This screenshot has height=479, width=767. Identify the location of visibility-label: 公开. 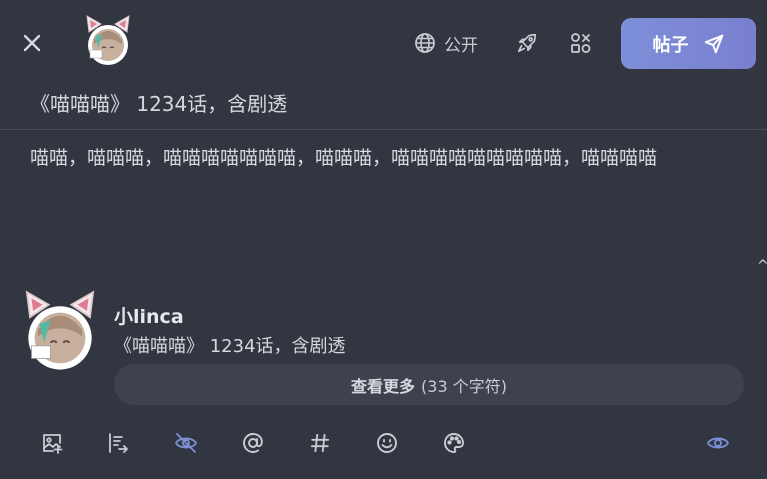
(461, 45).